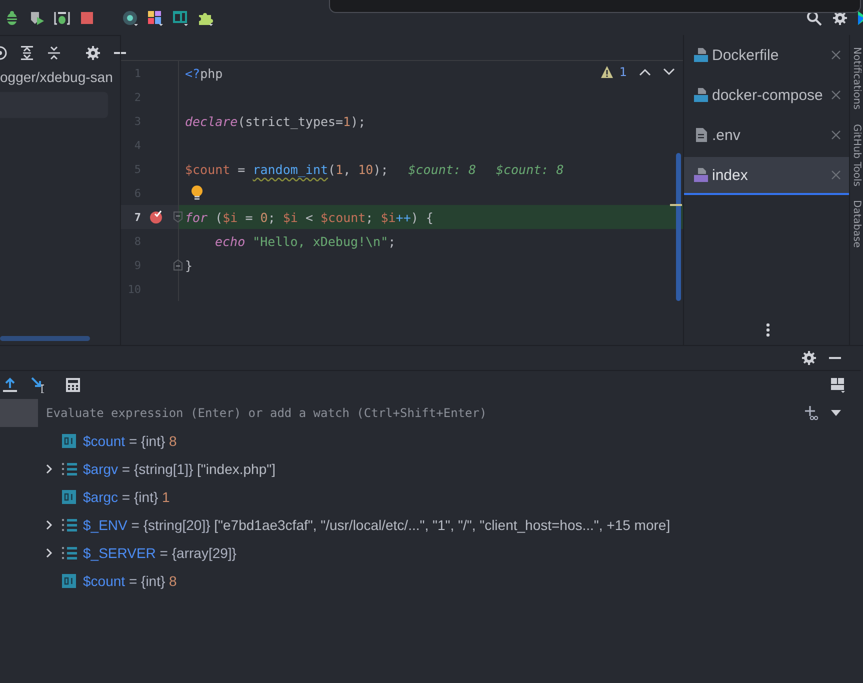 Image resolution: width=863 pixels, height=683 pixels. Describe the element at coordinates (56, 77) in the screenshot. I see `project-path: ogger/xdebug-san` at that location.